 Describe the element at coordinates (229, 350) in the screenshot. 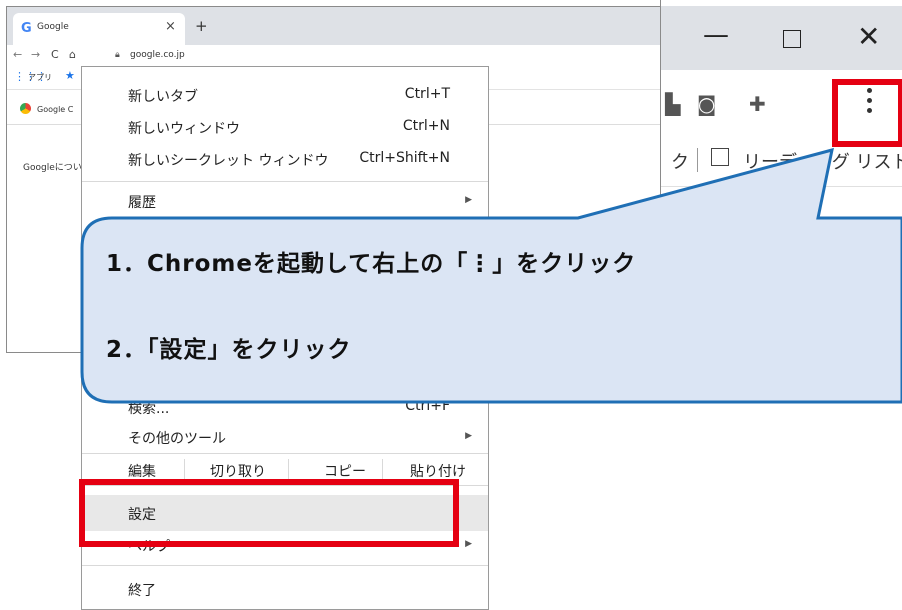

I see `callout-step-2: 2．「設定」をクリック` at that location.